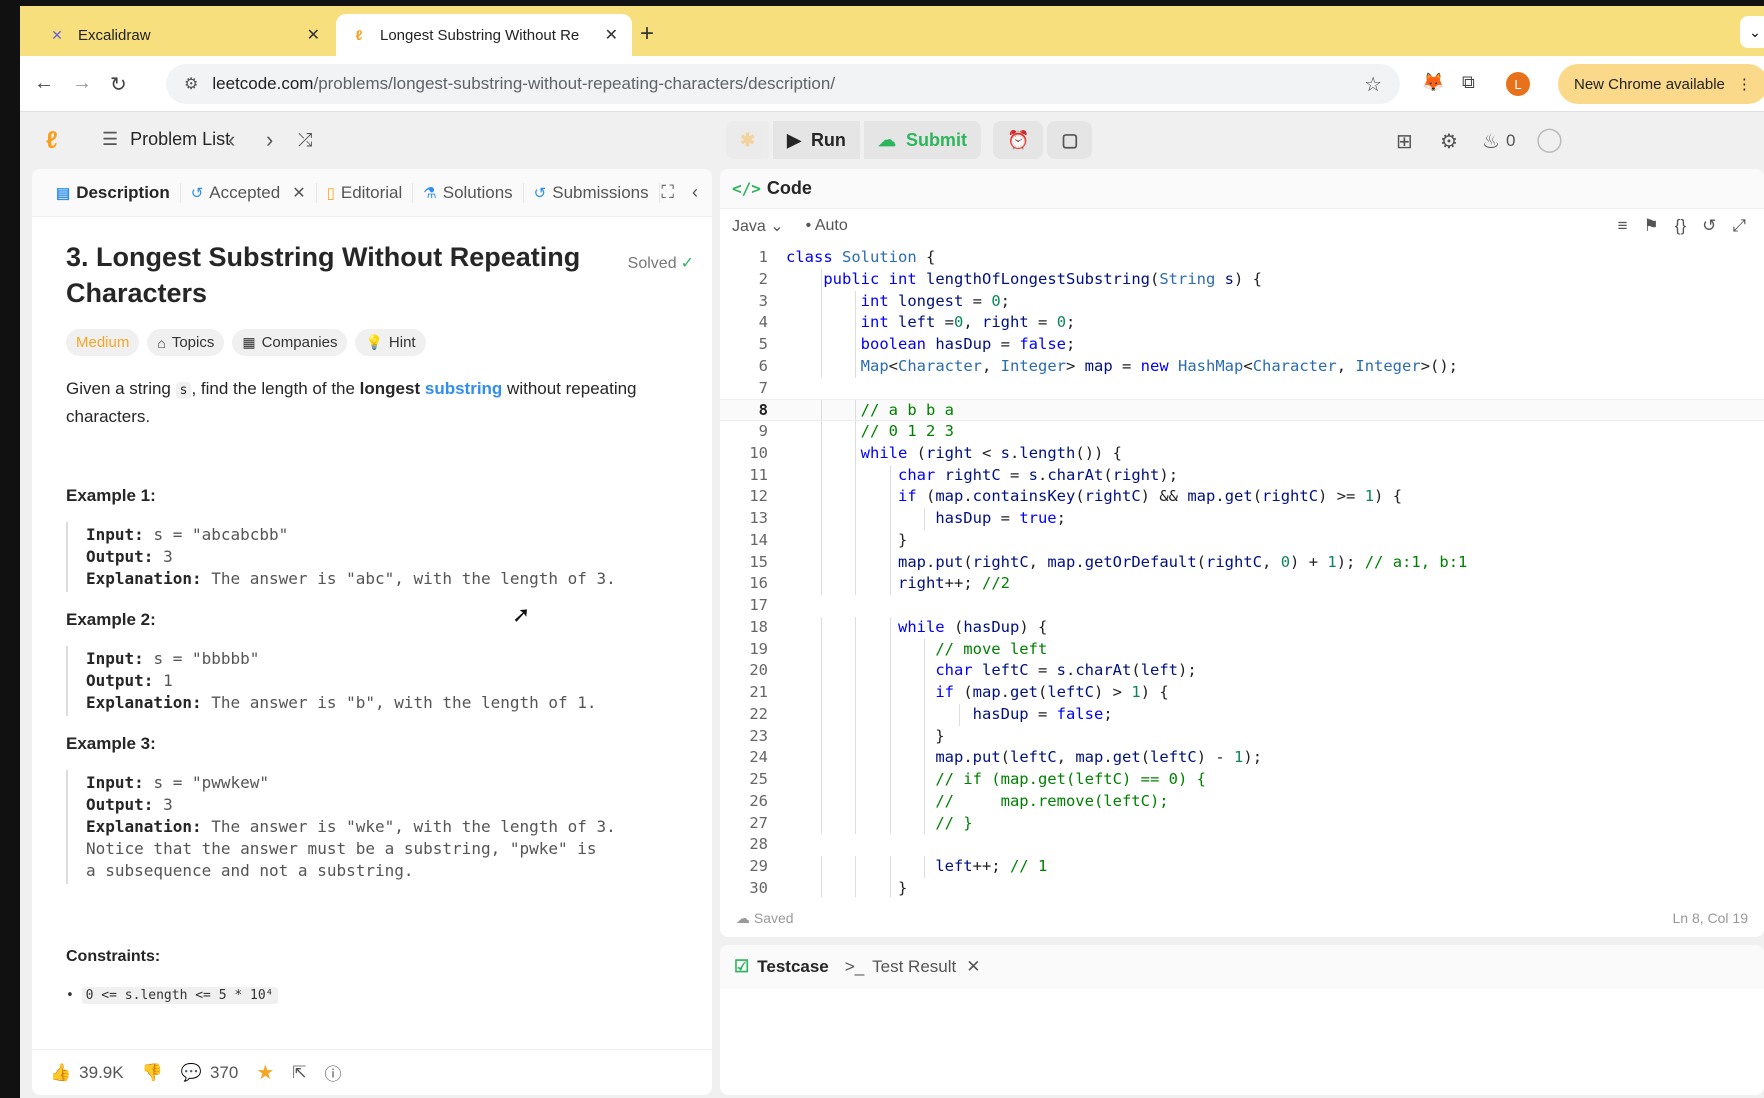 This screenshot has width=1764, height=1098. What do you see at coordinates (484, 35) in the screenshot?
I see `browser-tab-leetcode: ℓ Longest Substring Without Re ✕` at bounding box center [484, 35].